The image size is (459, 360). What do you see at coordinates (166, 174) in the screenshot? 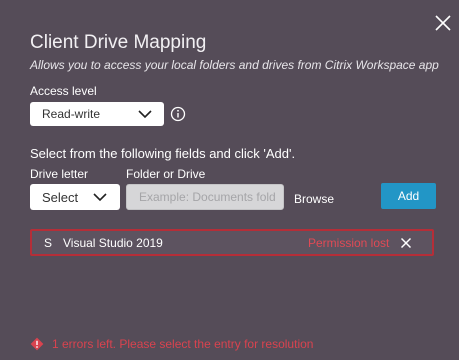
I see `folder-label: Folder or Drive` at bounding box center [166, 174].